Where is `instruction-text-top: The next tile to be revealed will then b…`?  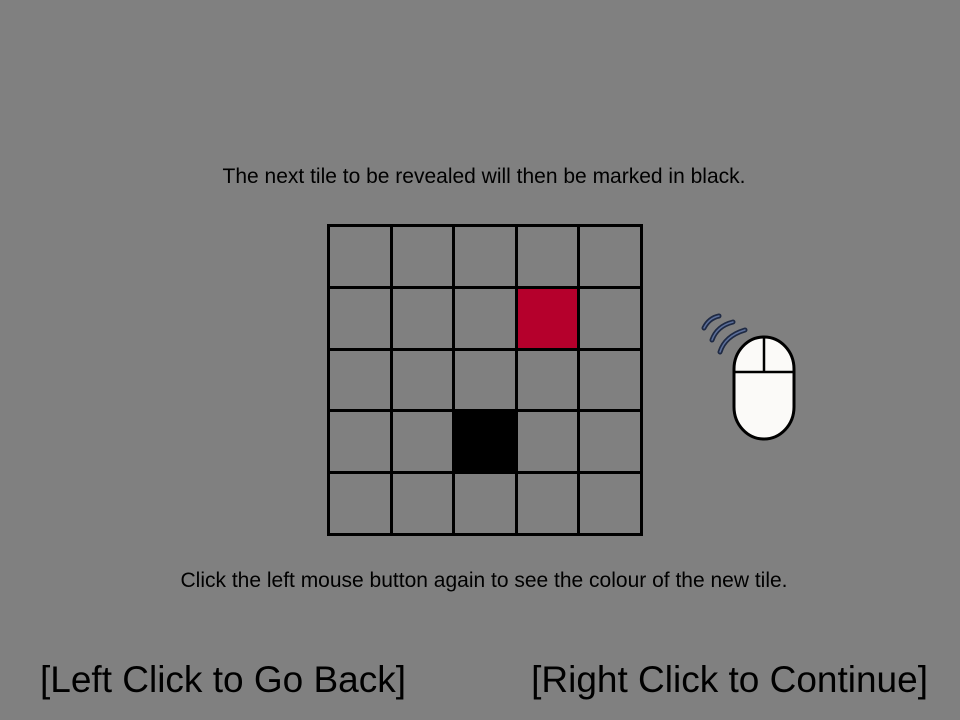 instruction-text-top: The next tile to be revealed will then b… is located at coordinates (484, 176).